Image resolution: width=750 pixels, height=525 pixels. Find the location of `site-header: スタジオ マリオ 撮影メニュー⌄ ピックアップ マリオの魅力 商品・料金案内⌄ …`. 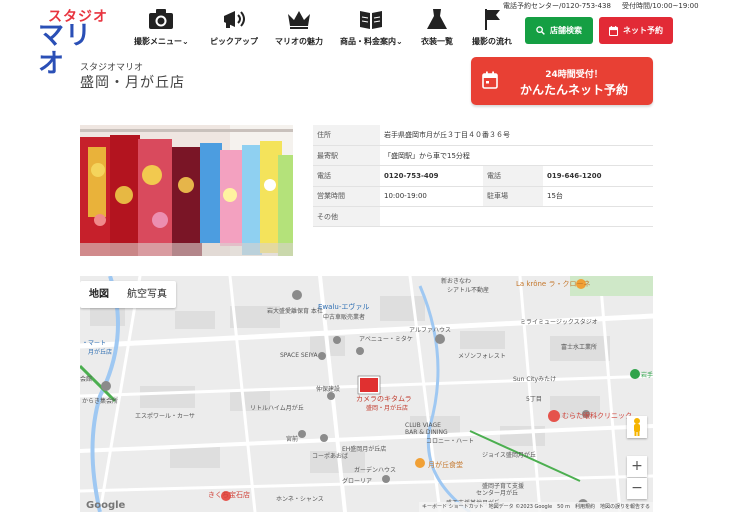

site-header: スタジオ マリオ 撮影メニュー⌄ ピックアップ マリオの魅力 商品・料金案内⌄ … is located at coordinates (375, 39).